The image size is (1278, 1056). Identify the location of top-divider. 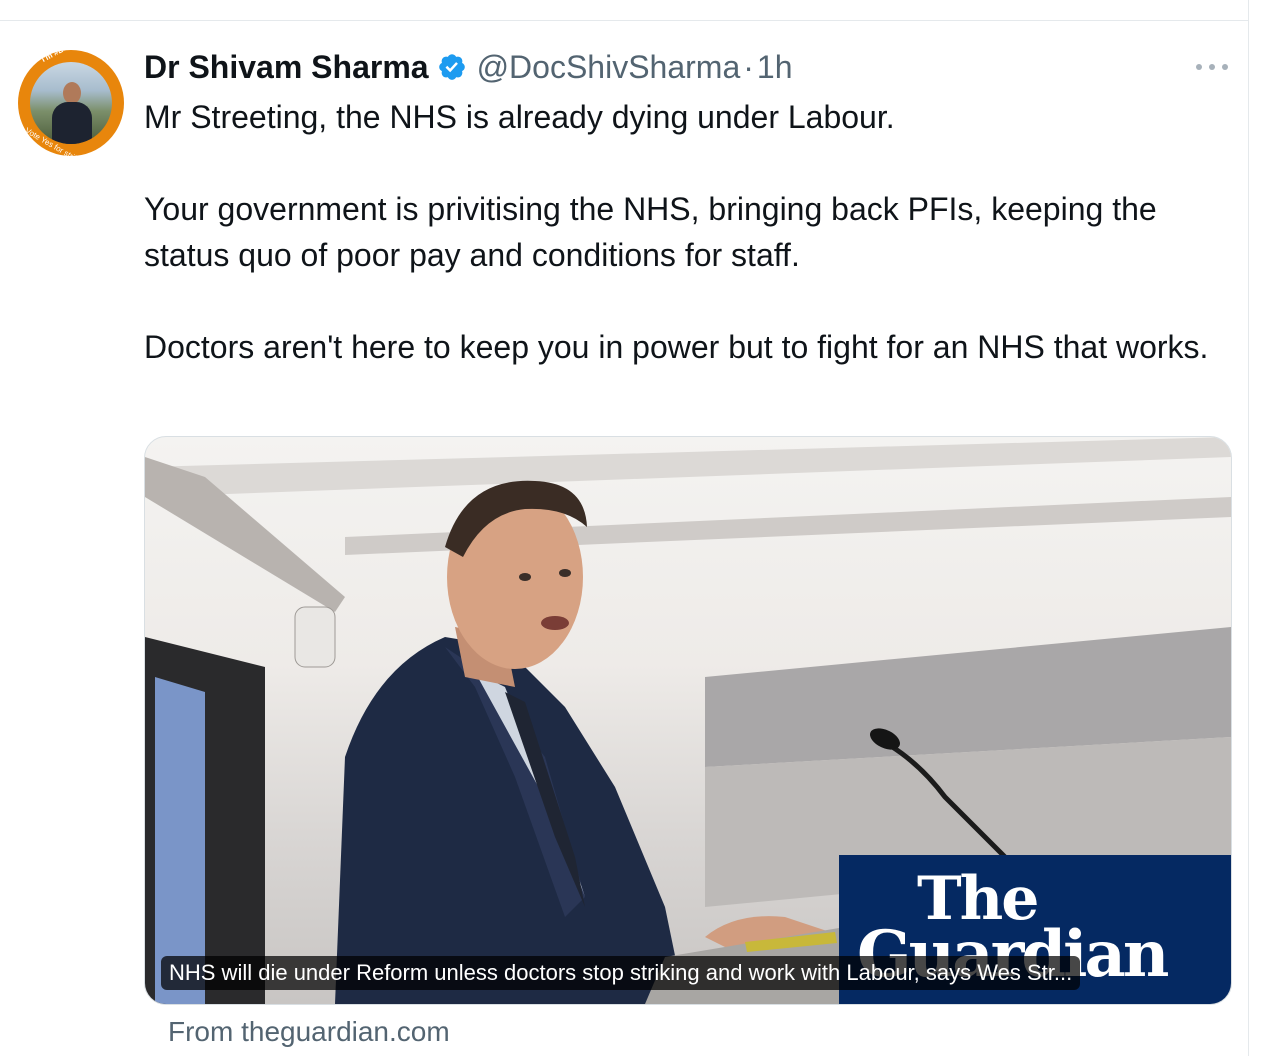
(624, 20).